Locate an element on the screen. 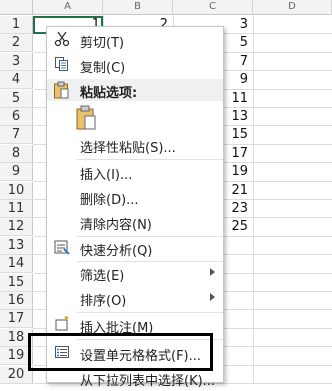 Image resolution: width=332 pixels, height=391 pixels. column-header-a: A is located at coordinates (68, 7).